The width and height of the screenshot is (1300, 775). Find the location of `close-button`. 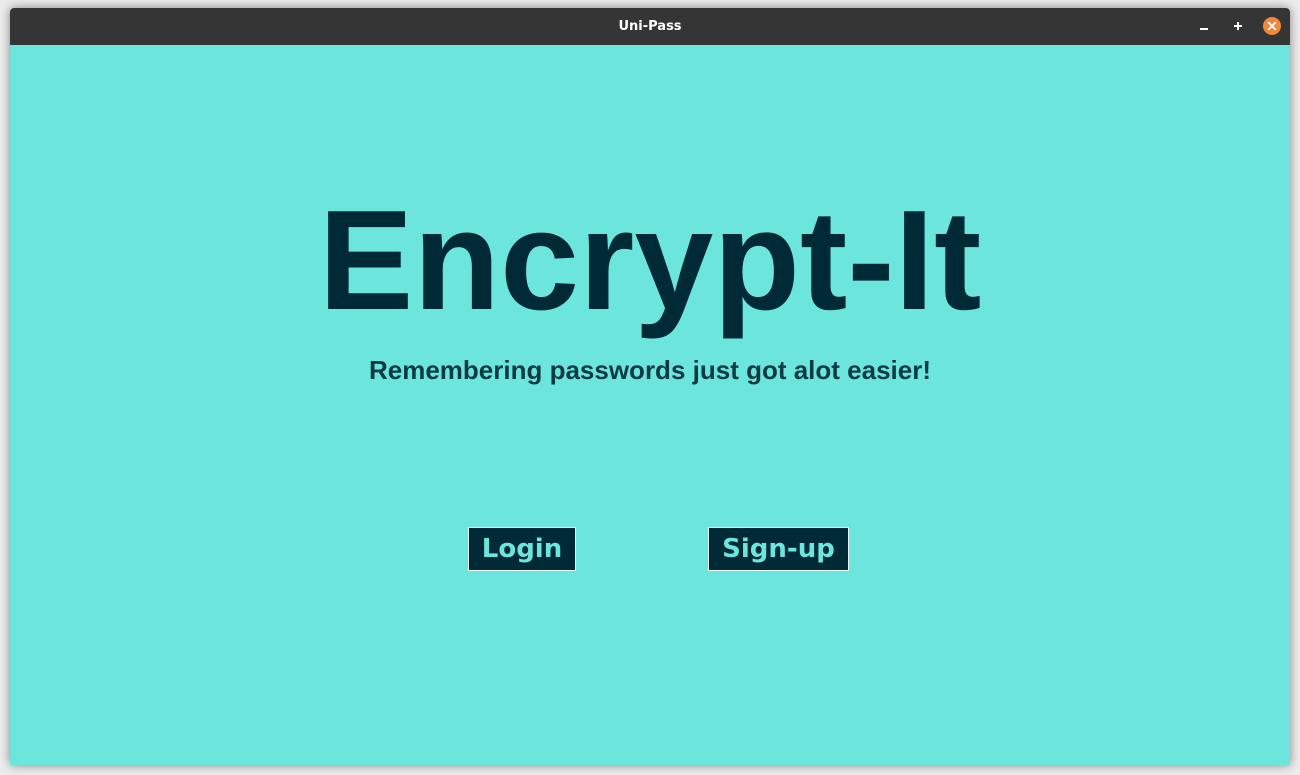

close-button is located at coordinates (1272, 26).